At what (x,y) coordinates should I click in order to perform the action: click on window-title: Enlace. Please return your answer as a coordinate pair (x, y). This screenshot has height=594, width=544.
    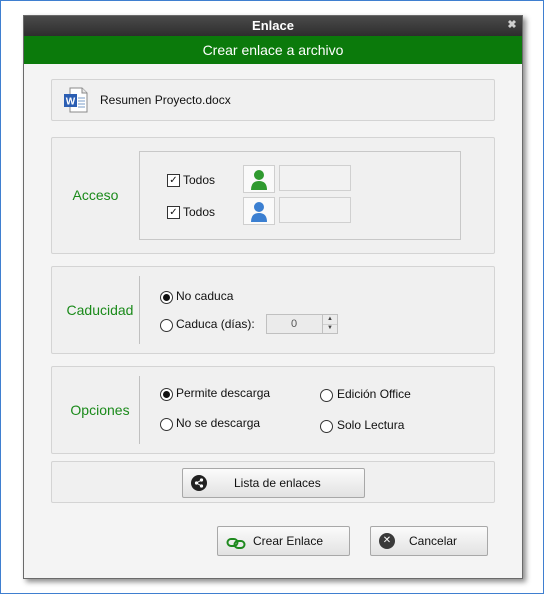
    Looking at the image, I should click on (273, 25).